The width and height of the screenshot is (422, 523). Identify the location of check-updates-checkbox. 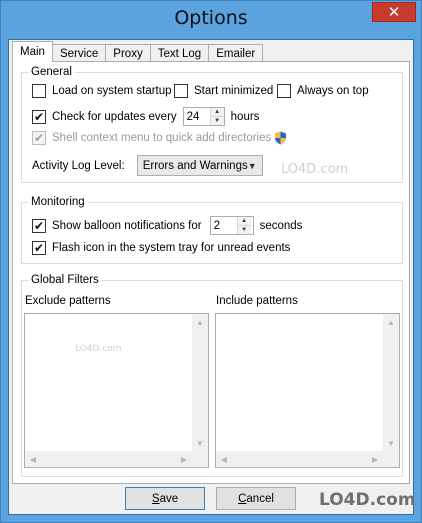
(39, 116).